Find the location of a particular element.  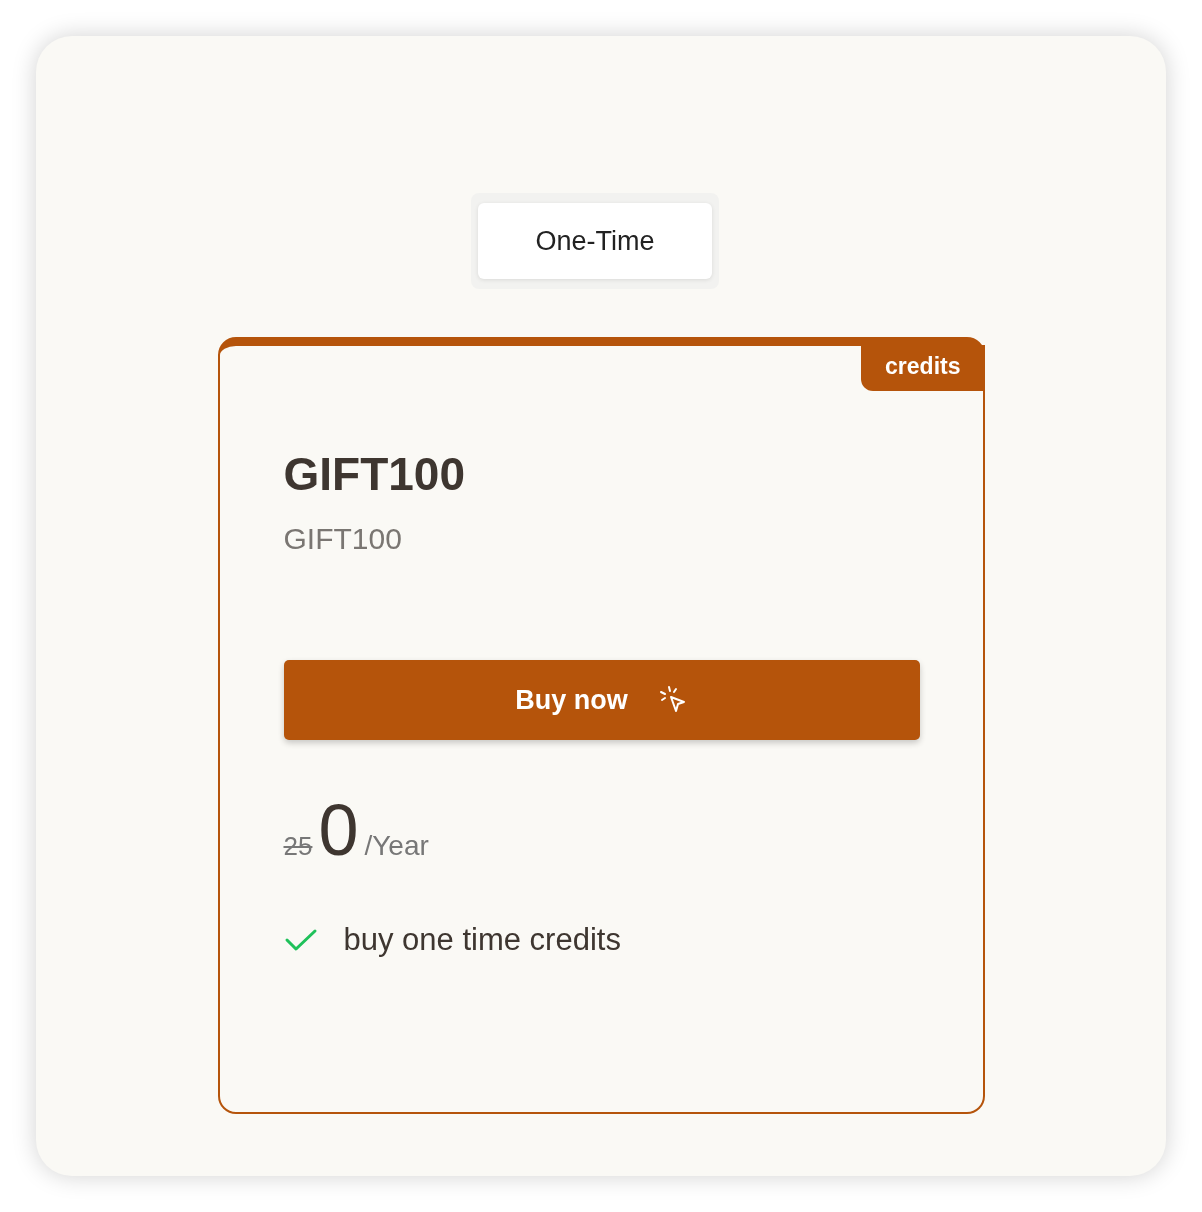

feature-text: buy one time credits is located at coordinates (482, 940).